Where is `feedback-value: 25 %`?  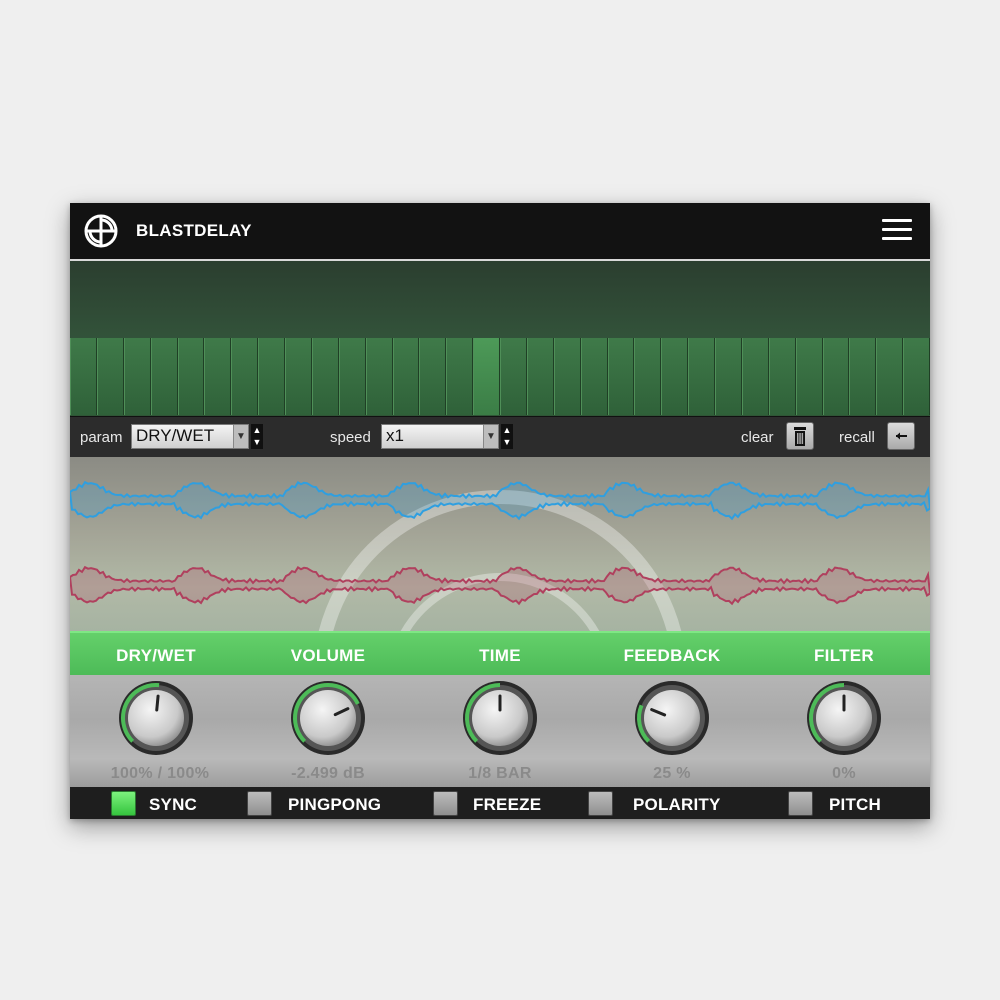 feedback-value: 25 % is located at coordinates (672, 773).